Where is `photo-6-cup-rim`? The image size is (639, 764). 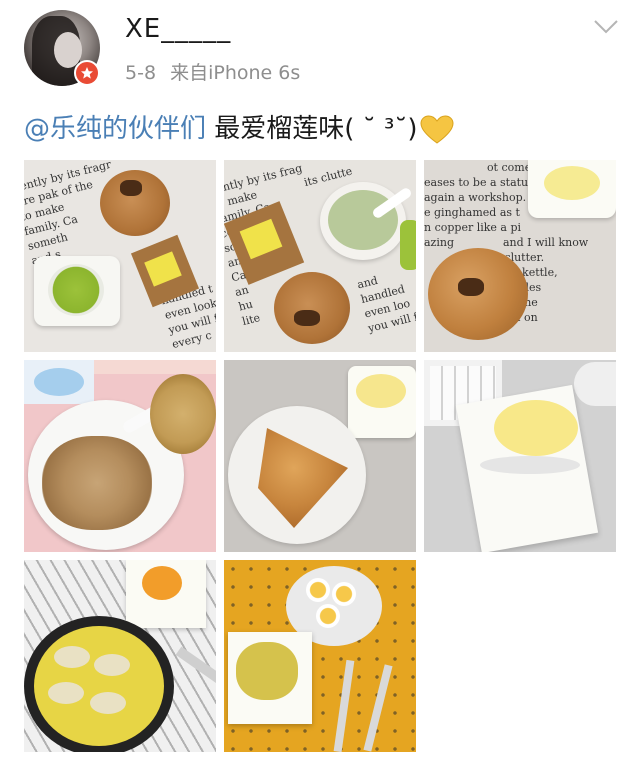
photo-6-cup-rim is located at coordinates (530, 465).